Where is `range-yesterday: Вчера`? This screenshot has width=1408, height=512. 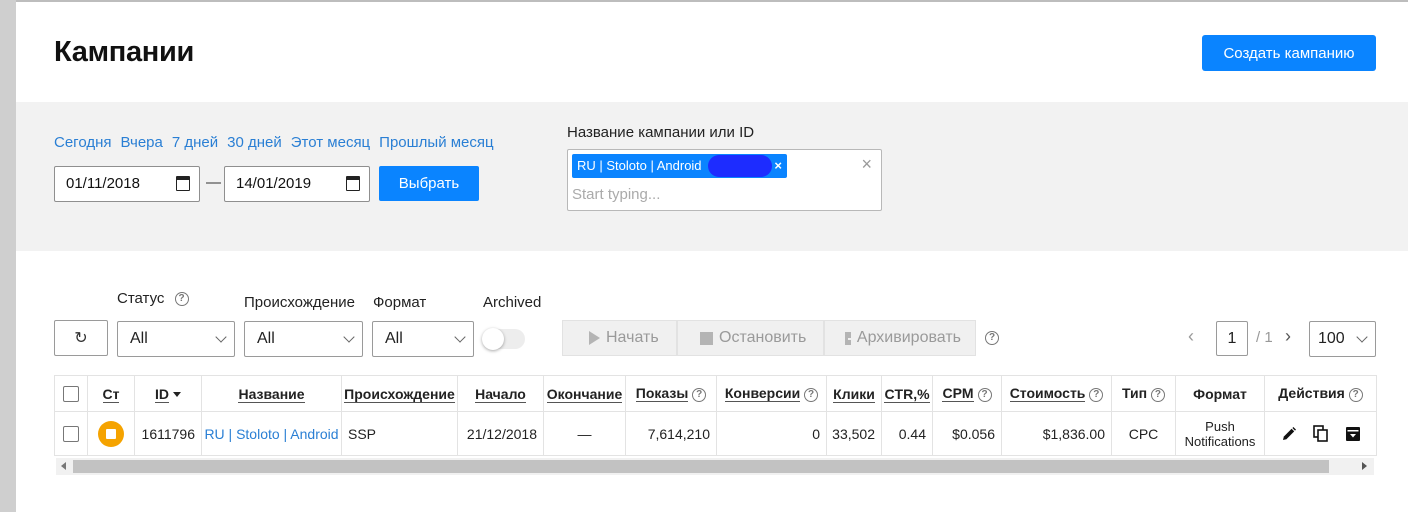 range-yesterday: Вчера is located at coordinates (142, 142).